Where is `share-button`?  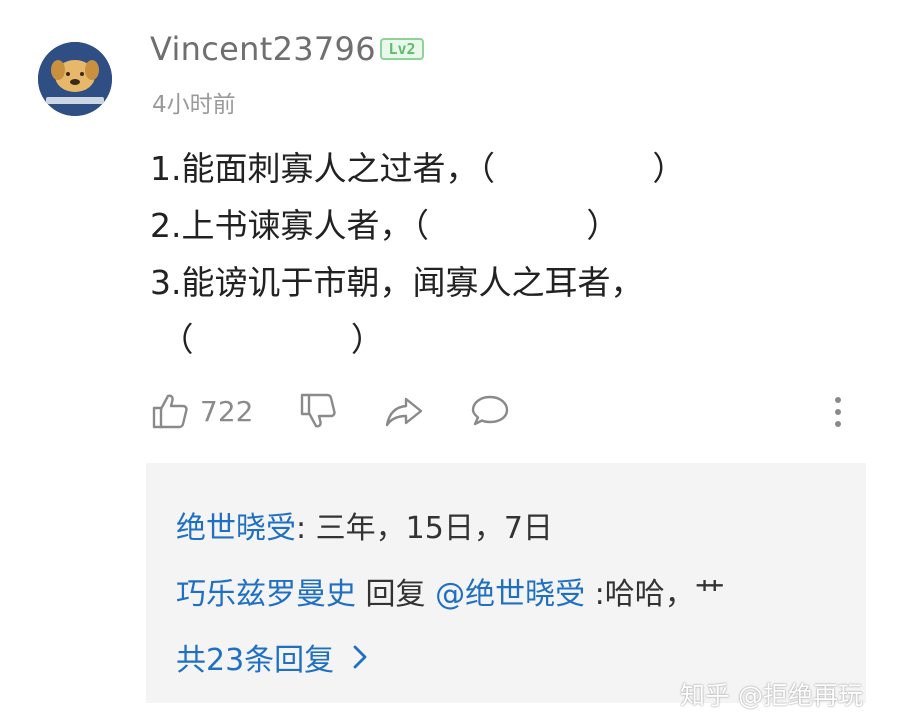 share-button is located at coordinates (404, 411).